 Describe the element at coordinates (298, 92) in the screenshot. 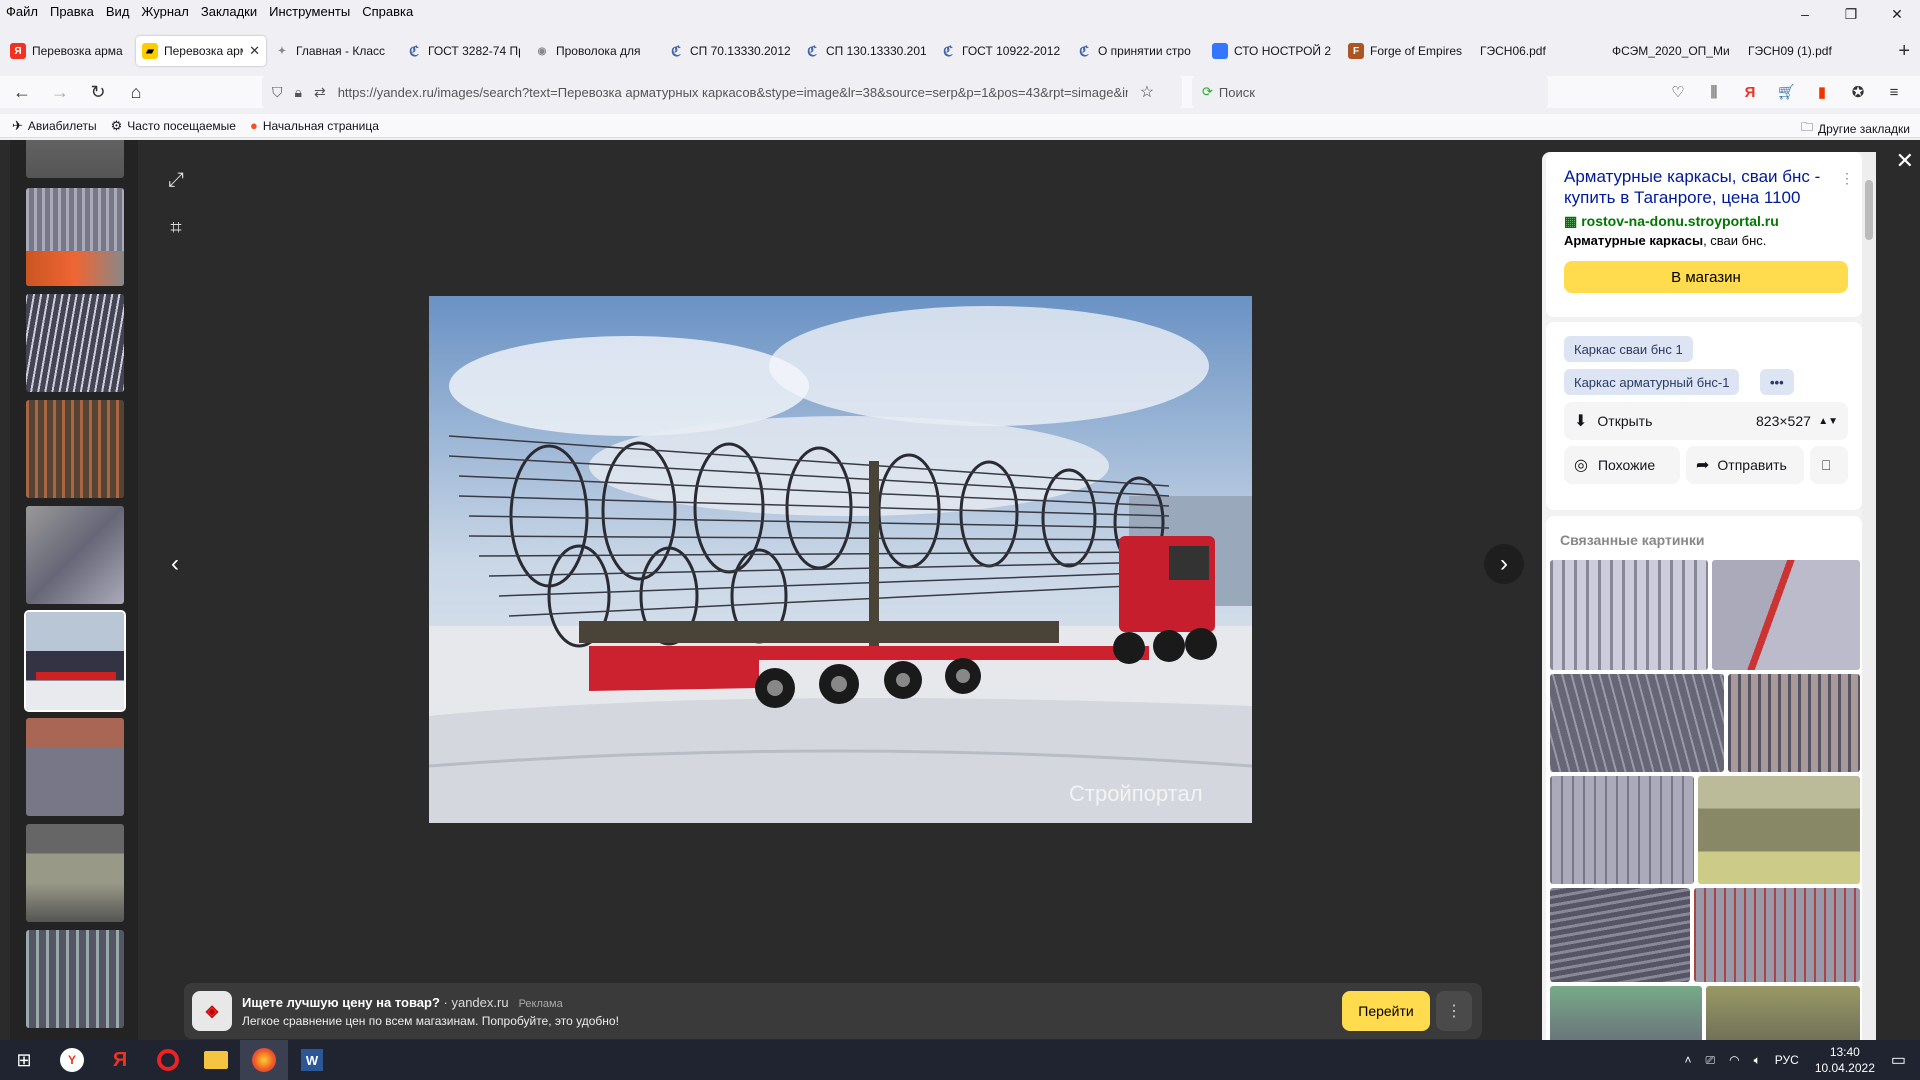

I see `lock-icon: 🔒︎` at that location.